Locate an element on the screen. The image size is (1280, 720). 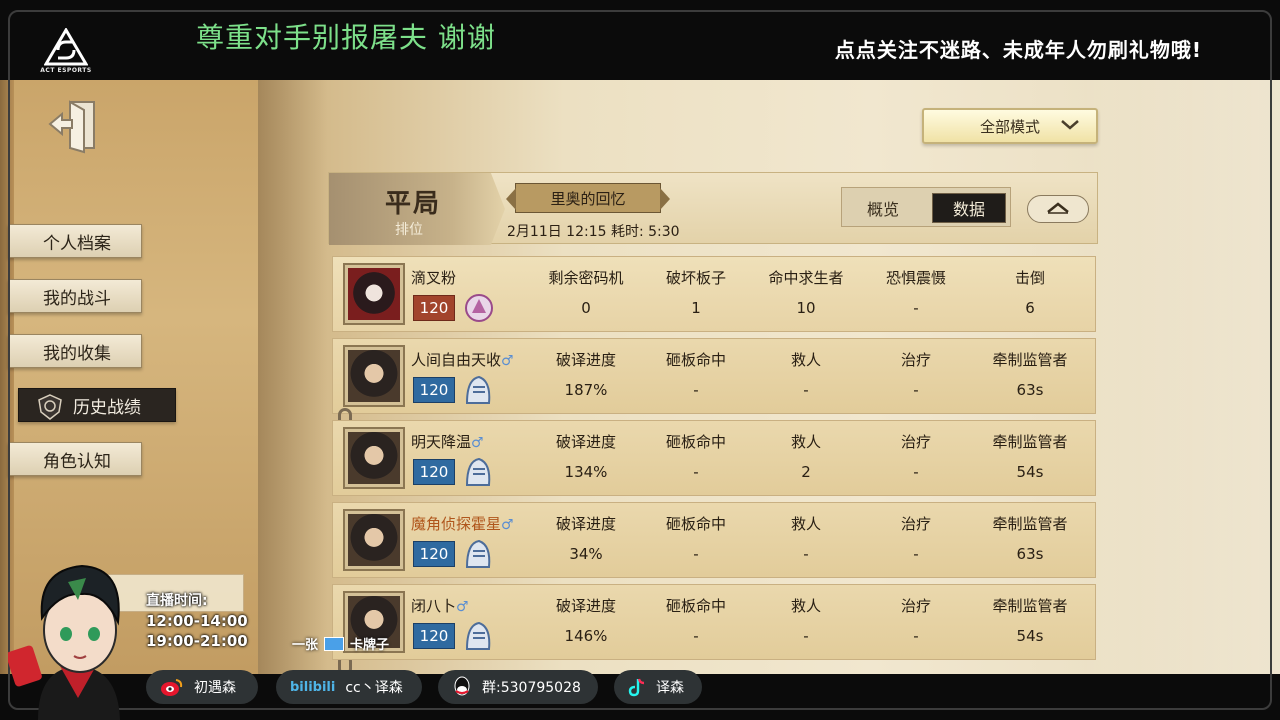
schedule-time: 19:00-21:00 is located at coordinates (197, 641).